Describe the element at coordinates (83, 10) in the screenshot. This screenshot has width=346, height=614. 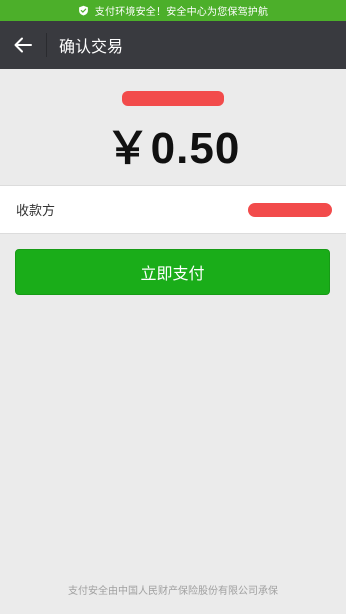
I see `shield-check-icon` at that location.